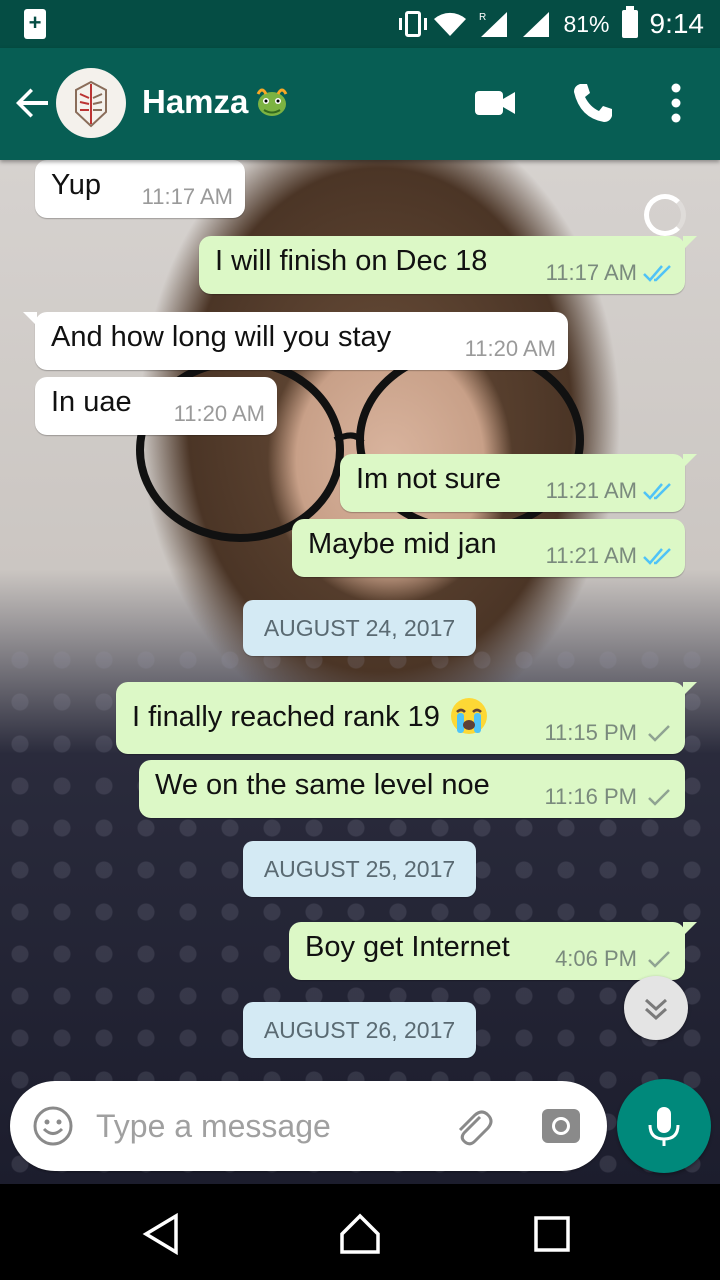  I want to click on battery-saver-icon, so click(35, 24).